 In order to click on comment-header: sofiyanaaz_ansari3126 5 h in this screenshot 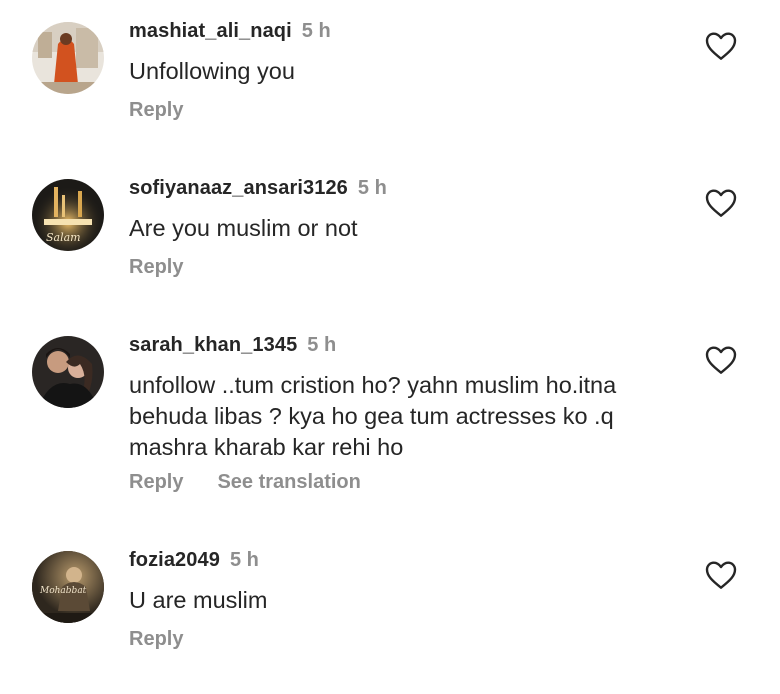, I will do `click(258, 188)`.